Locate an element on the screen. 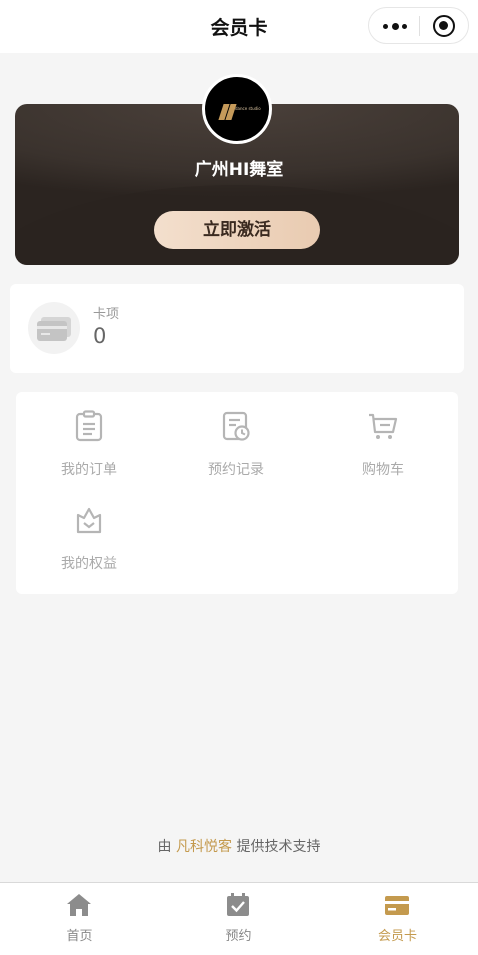  studio-name: 广州HI舞室 is located at coordinates (239, 170).